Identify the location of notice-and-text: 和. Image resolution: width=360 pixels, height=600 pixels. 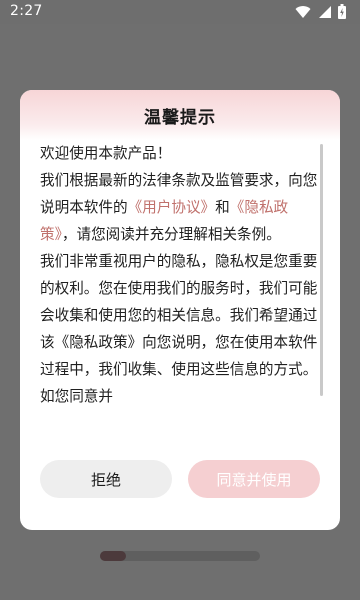
(222, 207).